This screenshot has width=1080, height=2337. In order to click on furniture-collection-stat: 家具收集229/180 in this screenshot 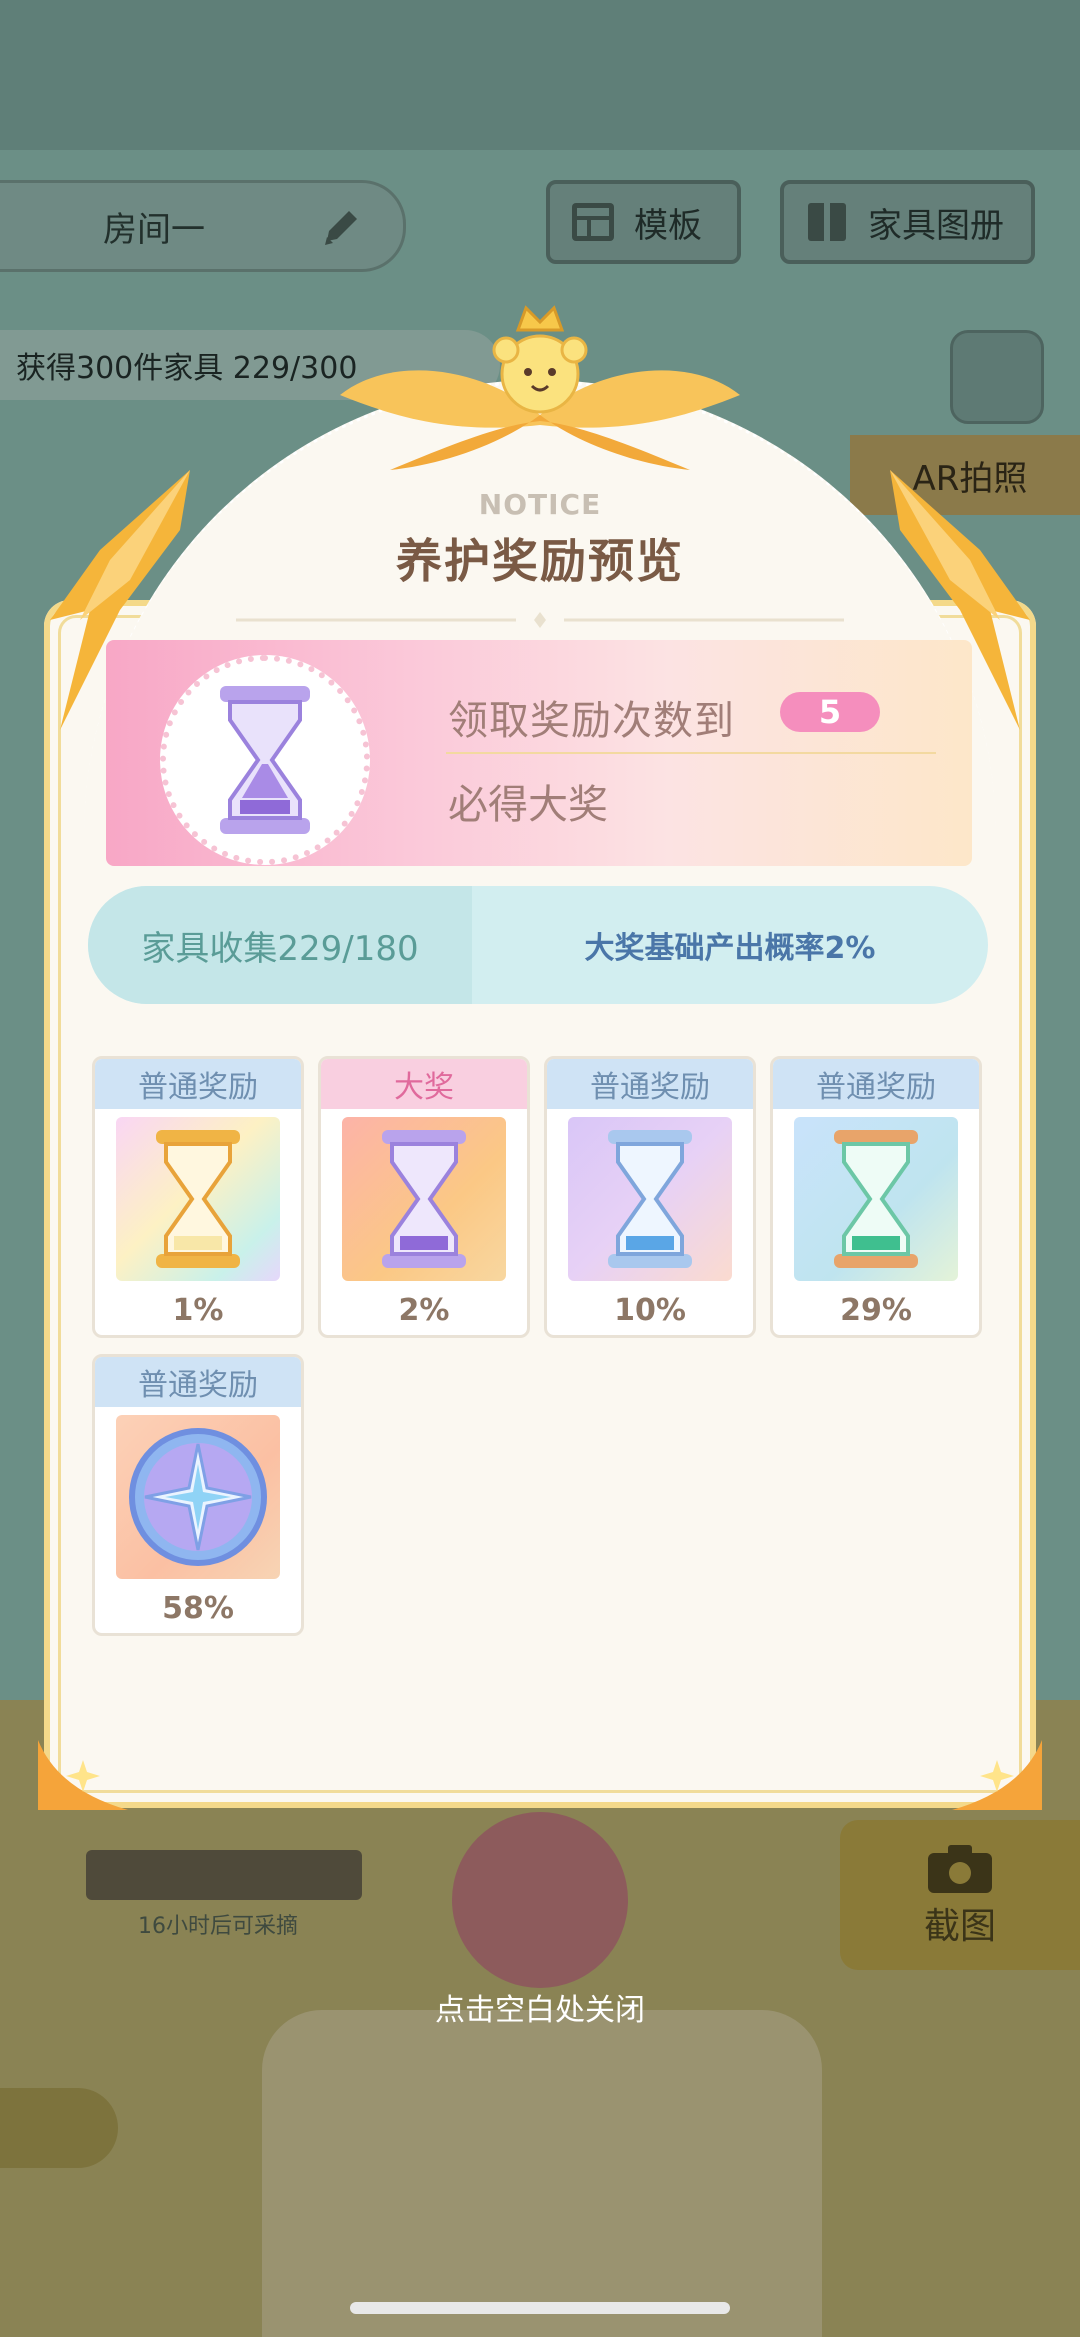, I will do `click(280, 945)`.